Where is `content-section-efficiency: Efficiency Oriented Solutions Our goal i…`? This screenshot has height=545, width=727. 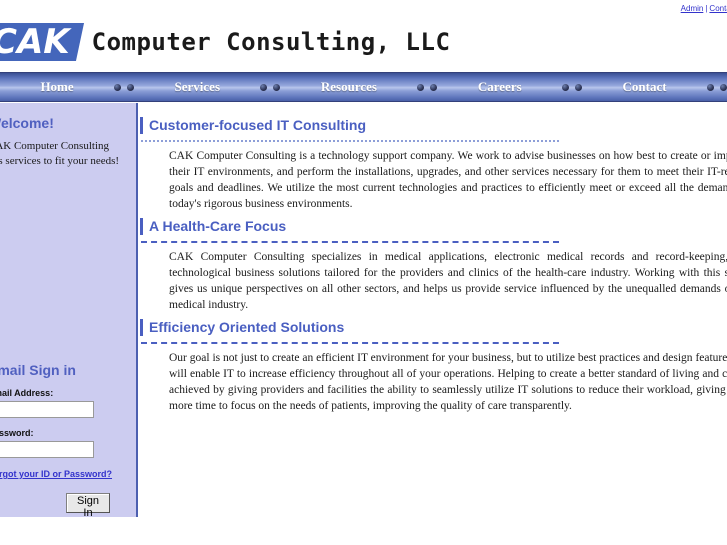
content-section-efficiency: Efficiency Oriented Solutions Our goal i… is located at coordinates (433, 366).